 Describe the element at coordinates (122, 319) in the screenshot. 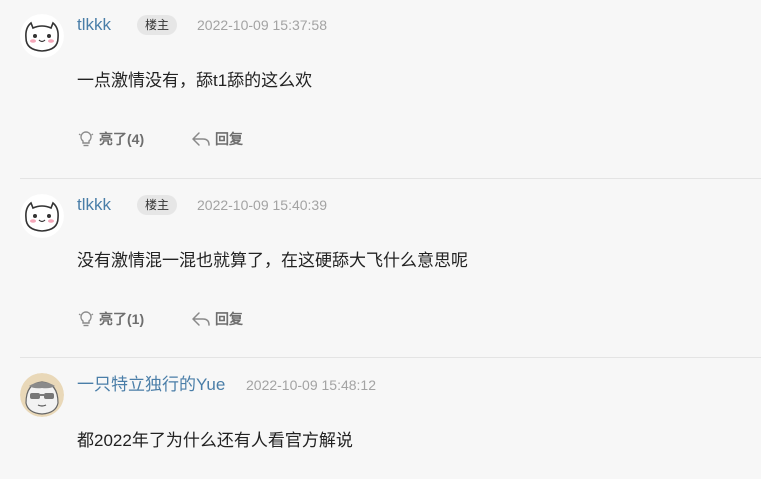

I see `like-label: 亮了(1)` at that location.